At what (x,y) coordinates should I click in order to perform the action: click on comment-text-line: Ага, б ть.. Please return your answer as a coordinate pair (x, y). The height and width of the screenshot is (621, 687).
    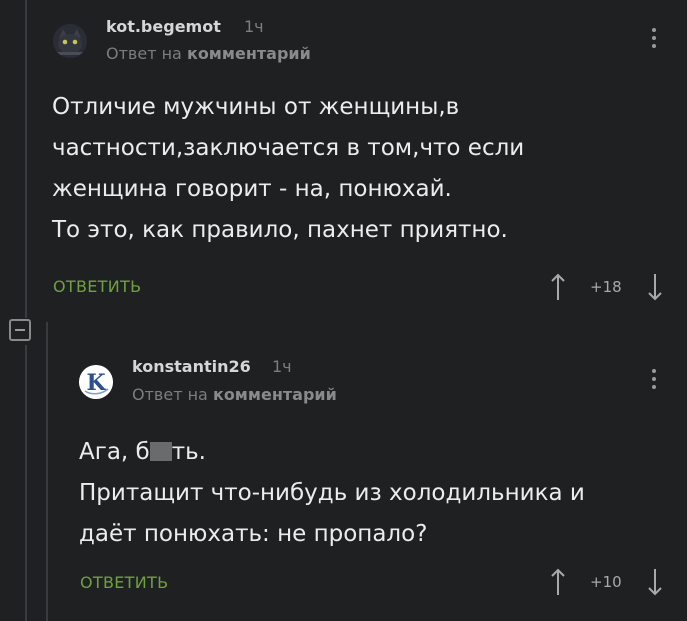
    Looking at the image, I should click on (142, 452).